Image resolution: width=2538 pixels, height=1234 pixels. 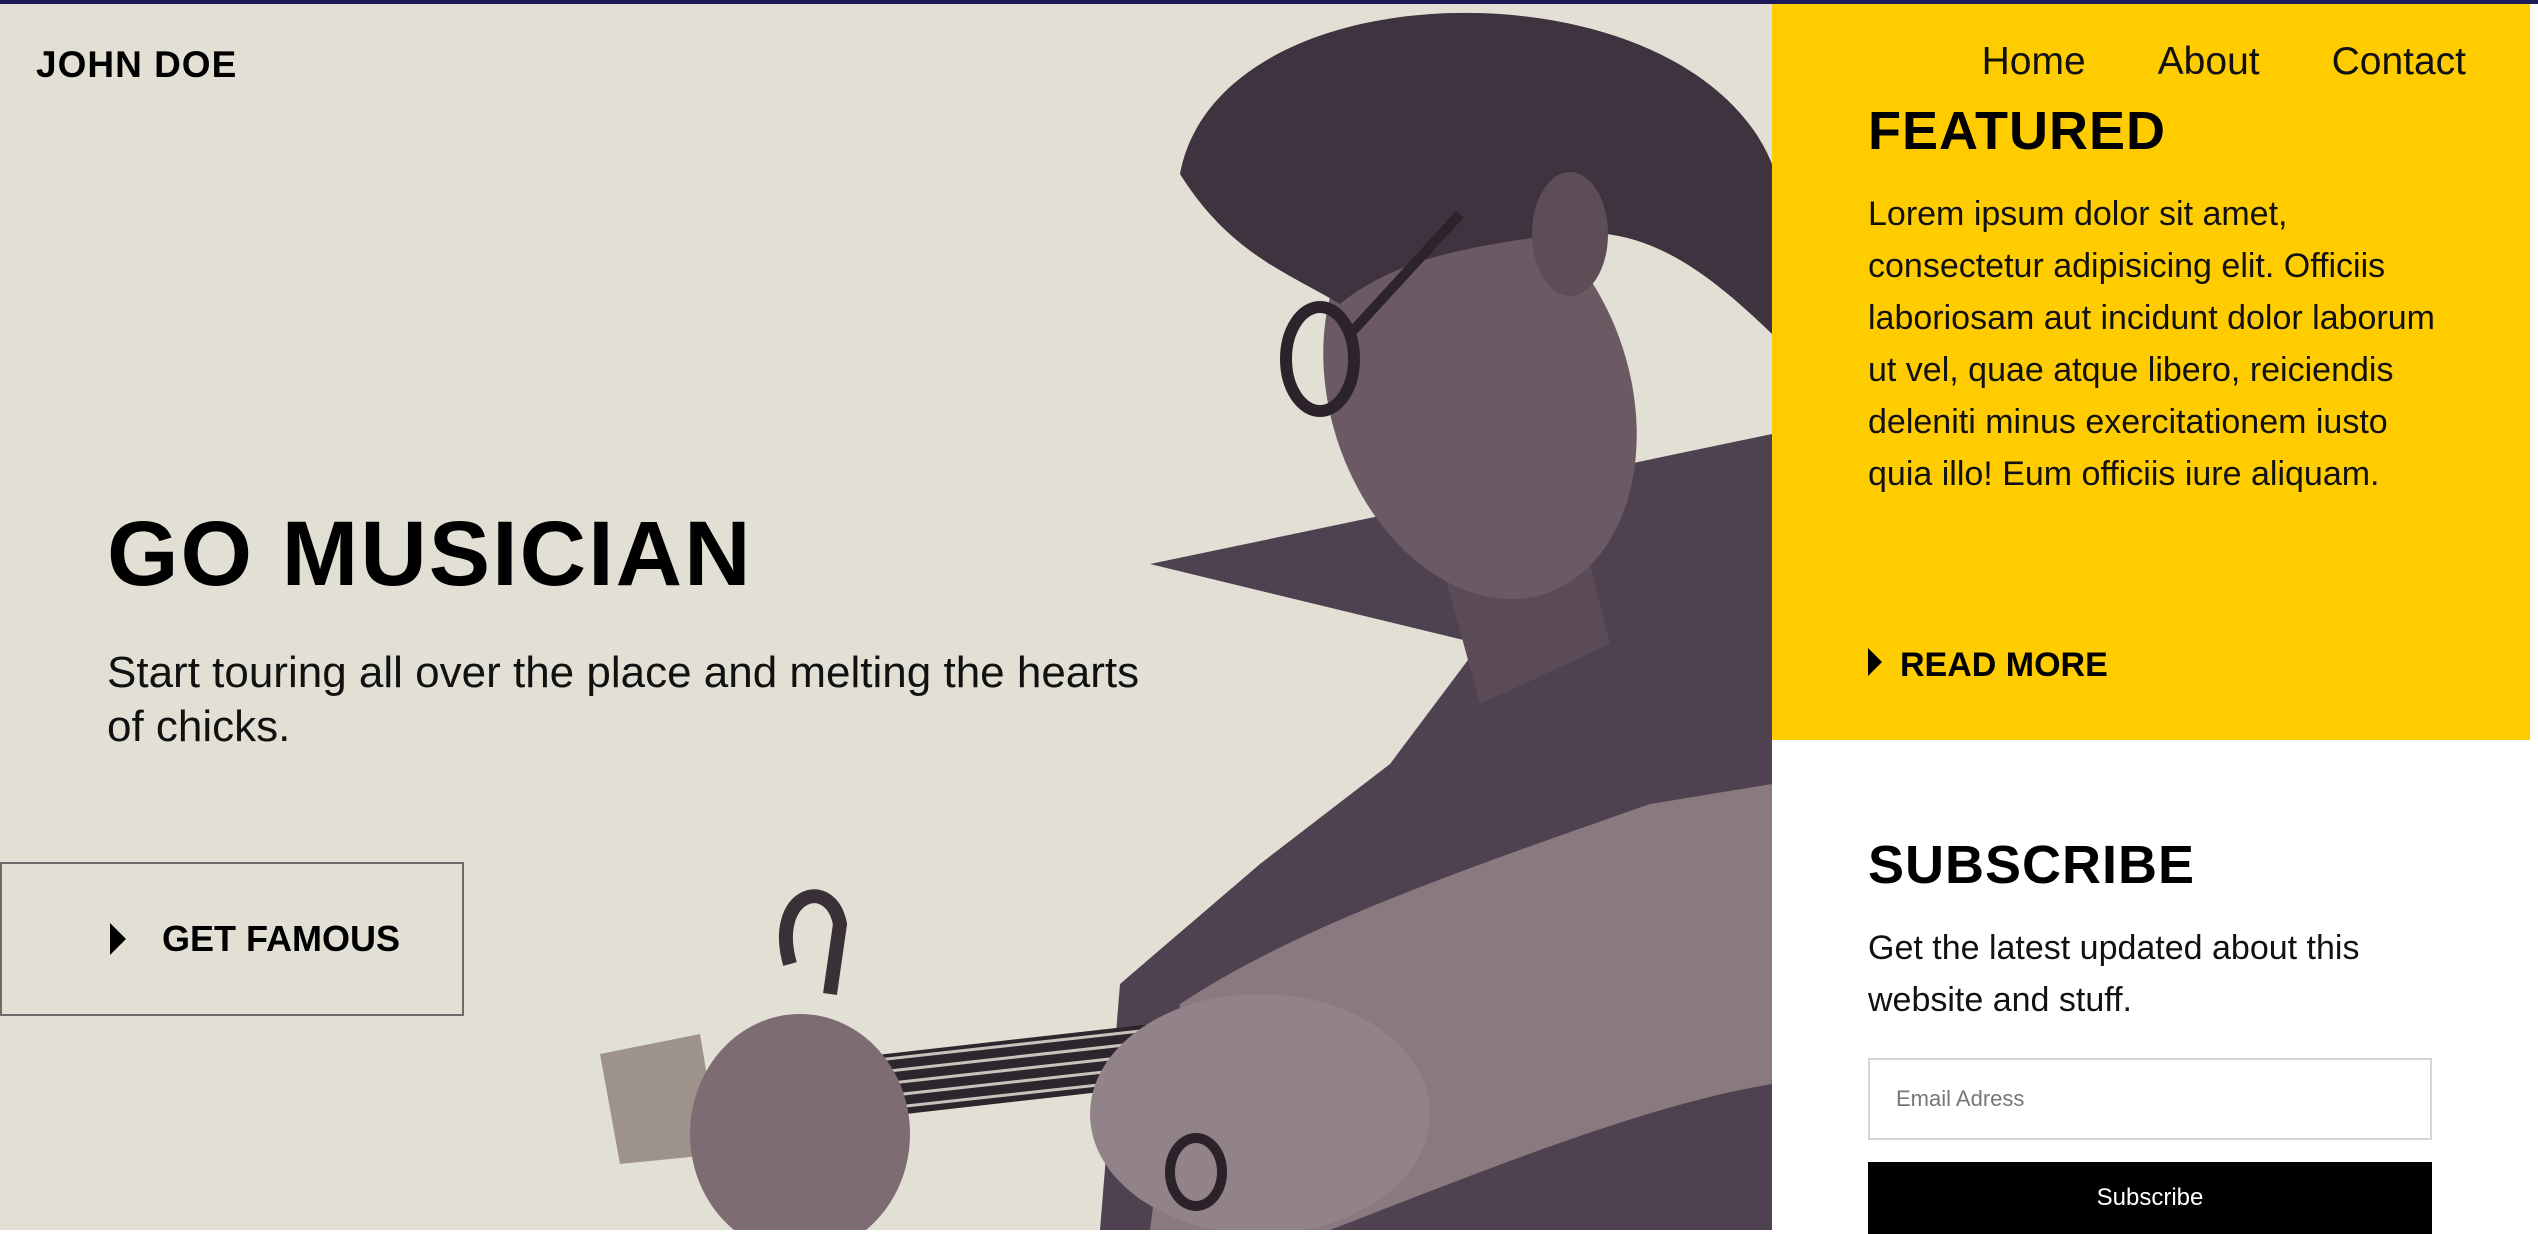 What do you see at coordinates (2209, 62) in the screenshot?
I see `nav-about: About` at bounding box center [2209, 62].